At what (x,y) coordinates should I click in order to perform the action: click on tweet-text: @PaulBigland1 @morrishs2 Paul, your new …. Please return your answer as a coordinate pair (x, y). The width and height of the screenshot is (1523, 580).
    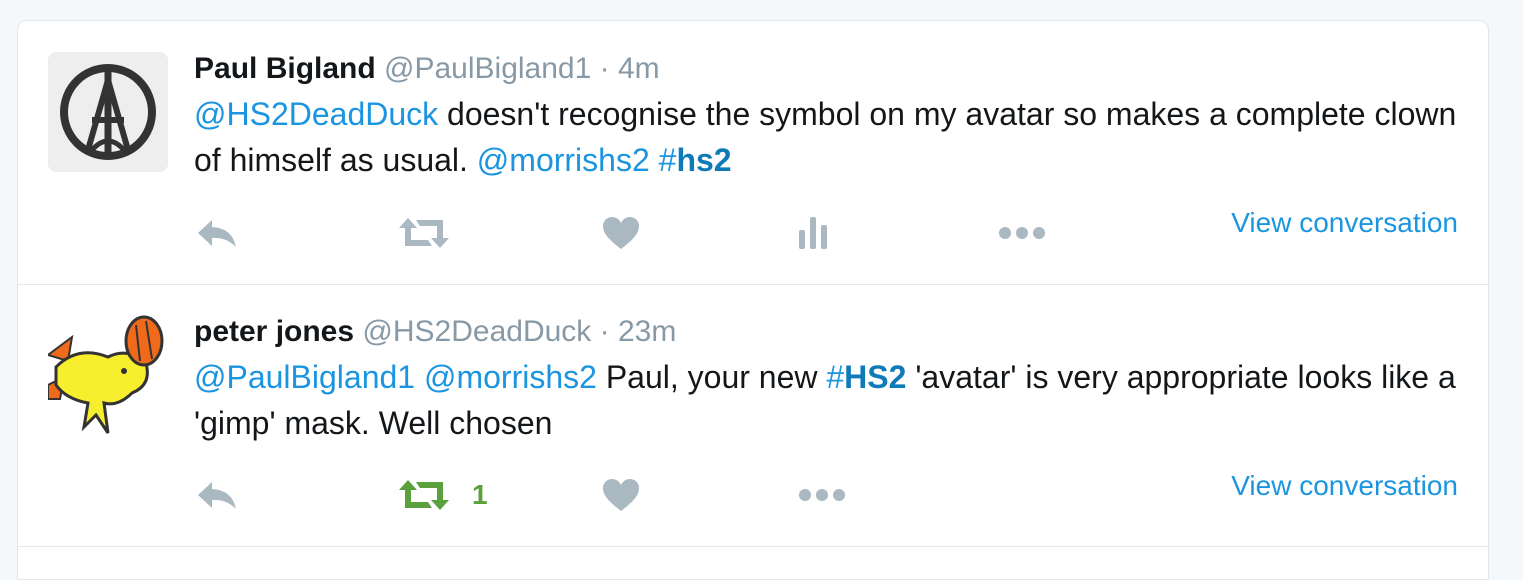
    Looking at the image, I should click on (826, 400).